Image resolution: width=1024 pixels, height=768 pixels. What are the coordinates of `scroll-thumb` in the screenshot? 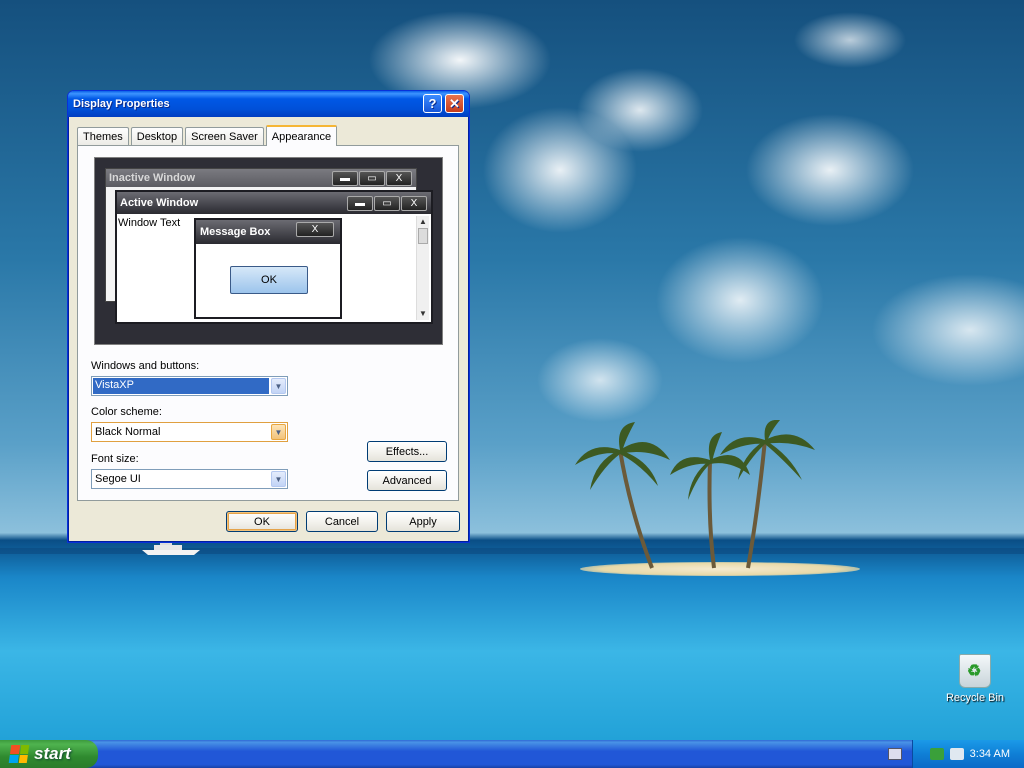 It's located at (423, 236).